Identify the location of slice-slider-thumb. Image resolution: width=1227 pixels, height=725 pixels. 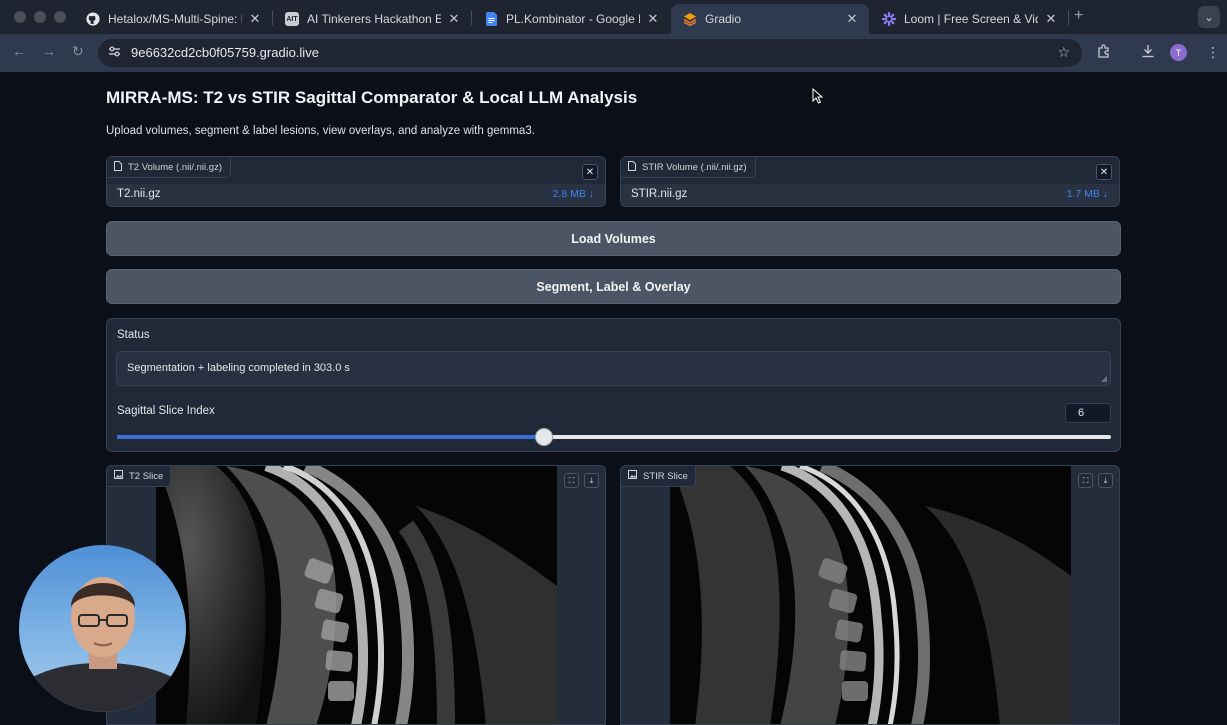
(544, 437).